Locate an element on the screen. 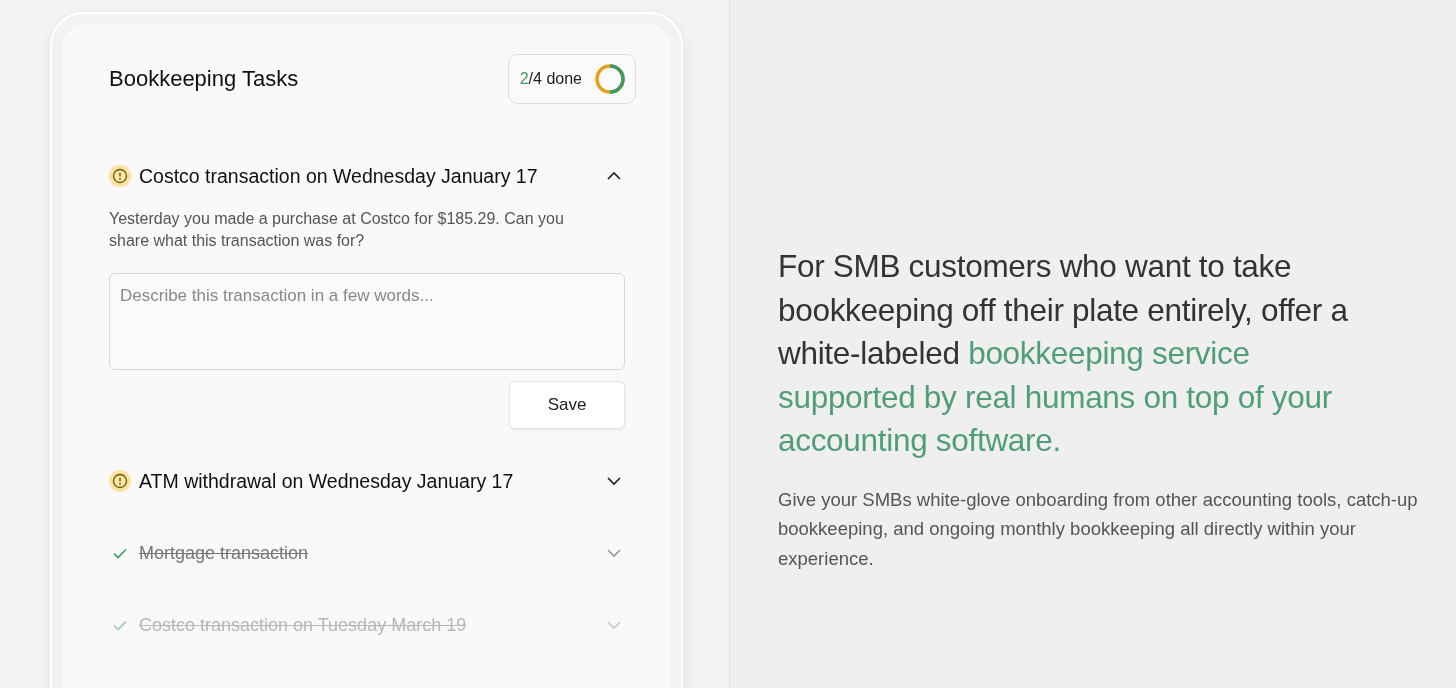 The width and height of the screenshot is (1456, 688). task-title: ATM withdrawal on Wednesday January 17 is located at coordinates (368, 481).